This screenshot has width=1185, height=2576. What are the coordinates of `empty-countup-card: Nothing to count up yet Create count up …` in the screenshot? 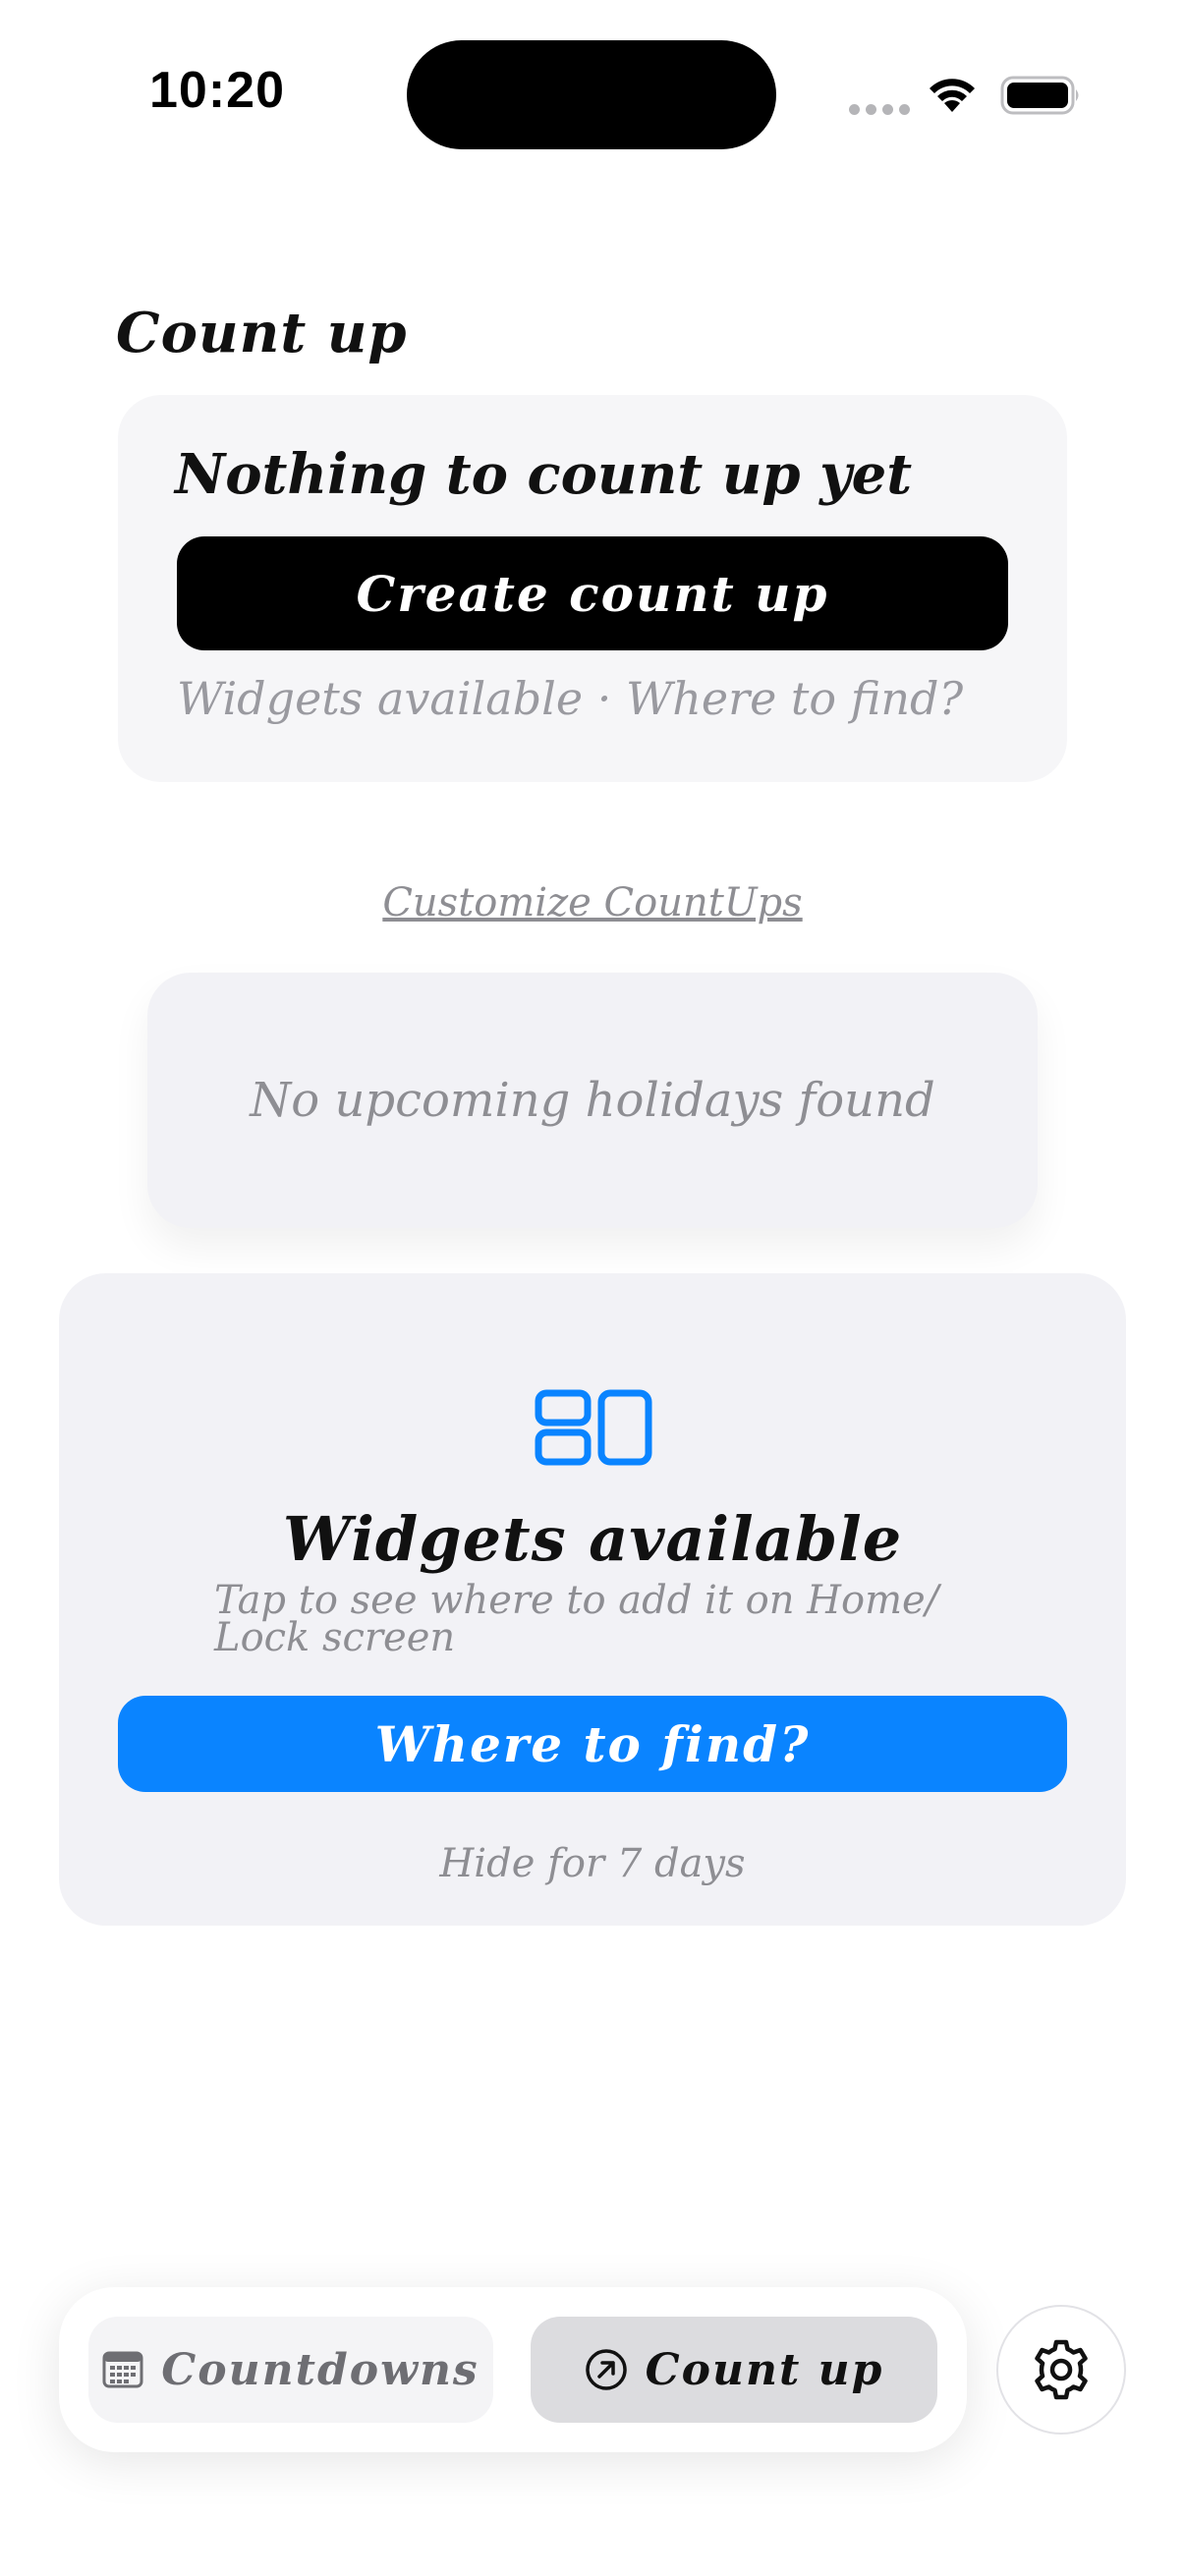 It's located at (592, 588).